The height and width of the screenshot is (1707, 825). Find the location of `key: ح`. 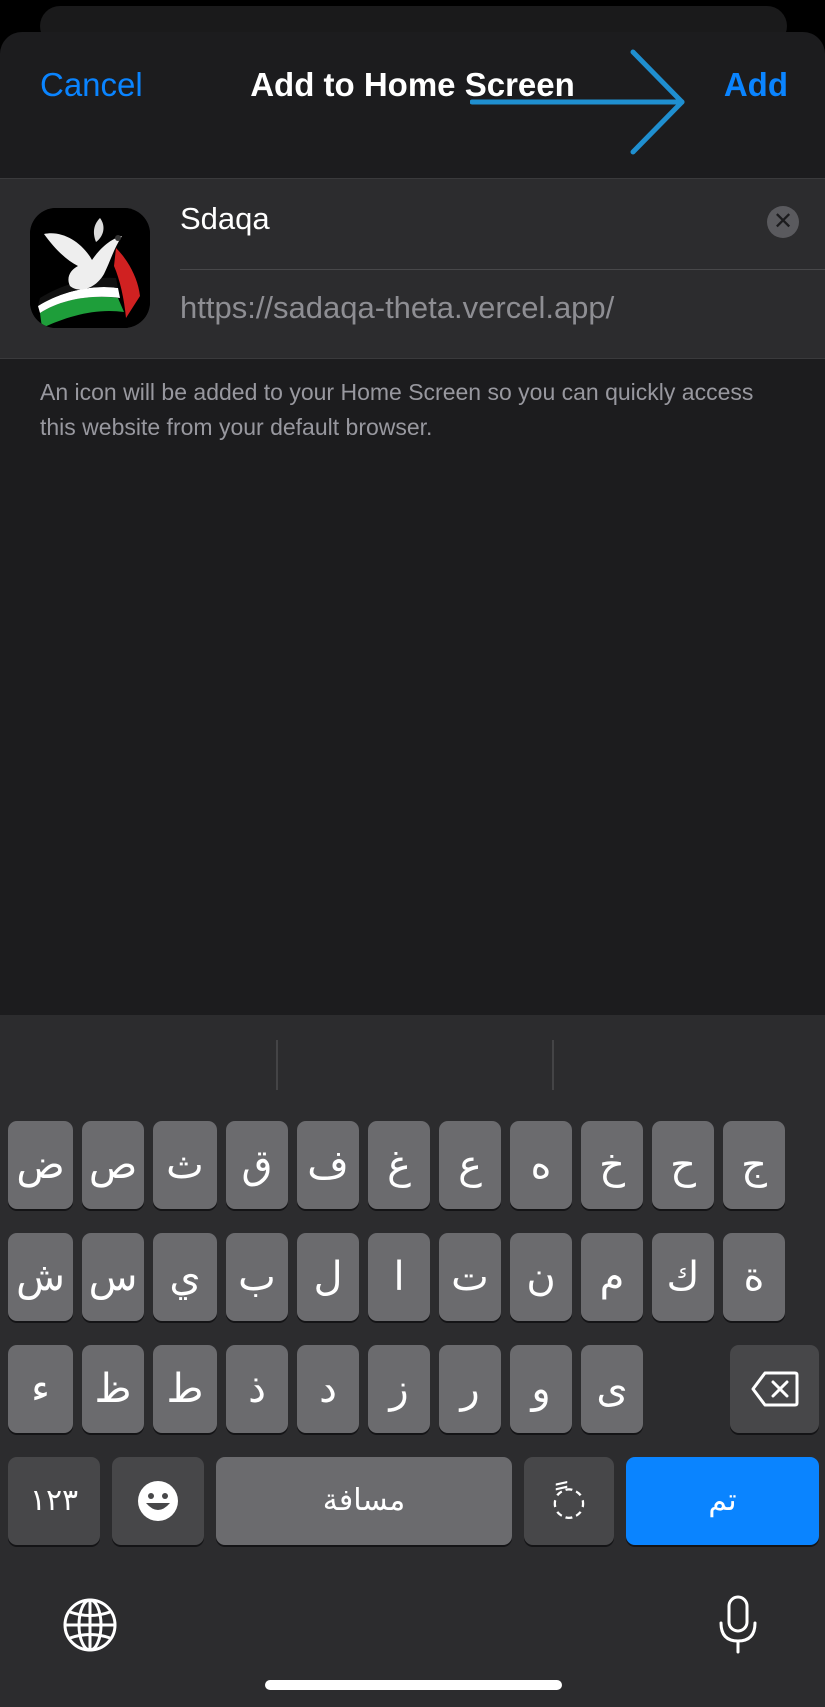

key: ح is located at coordinates (683, 1165).